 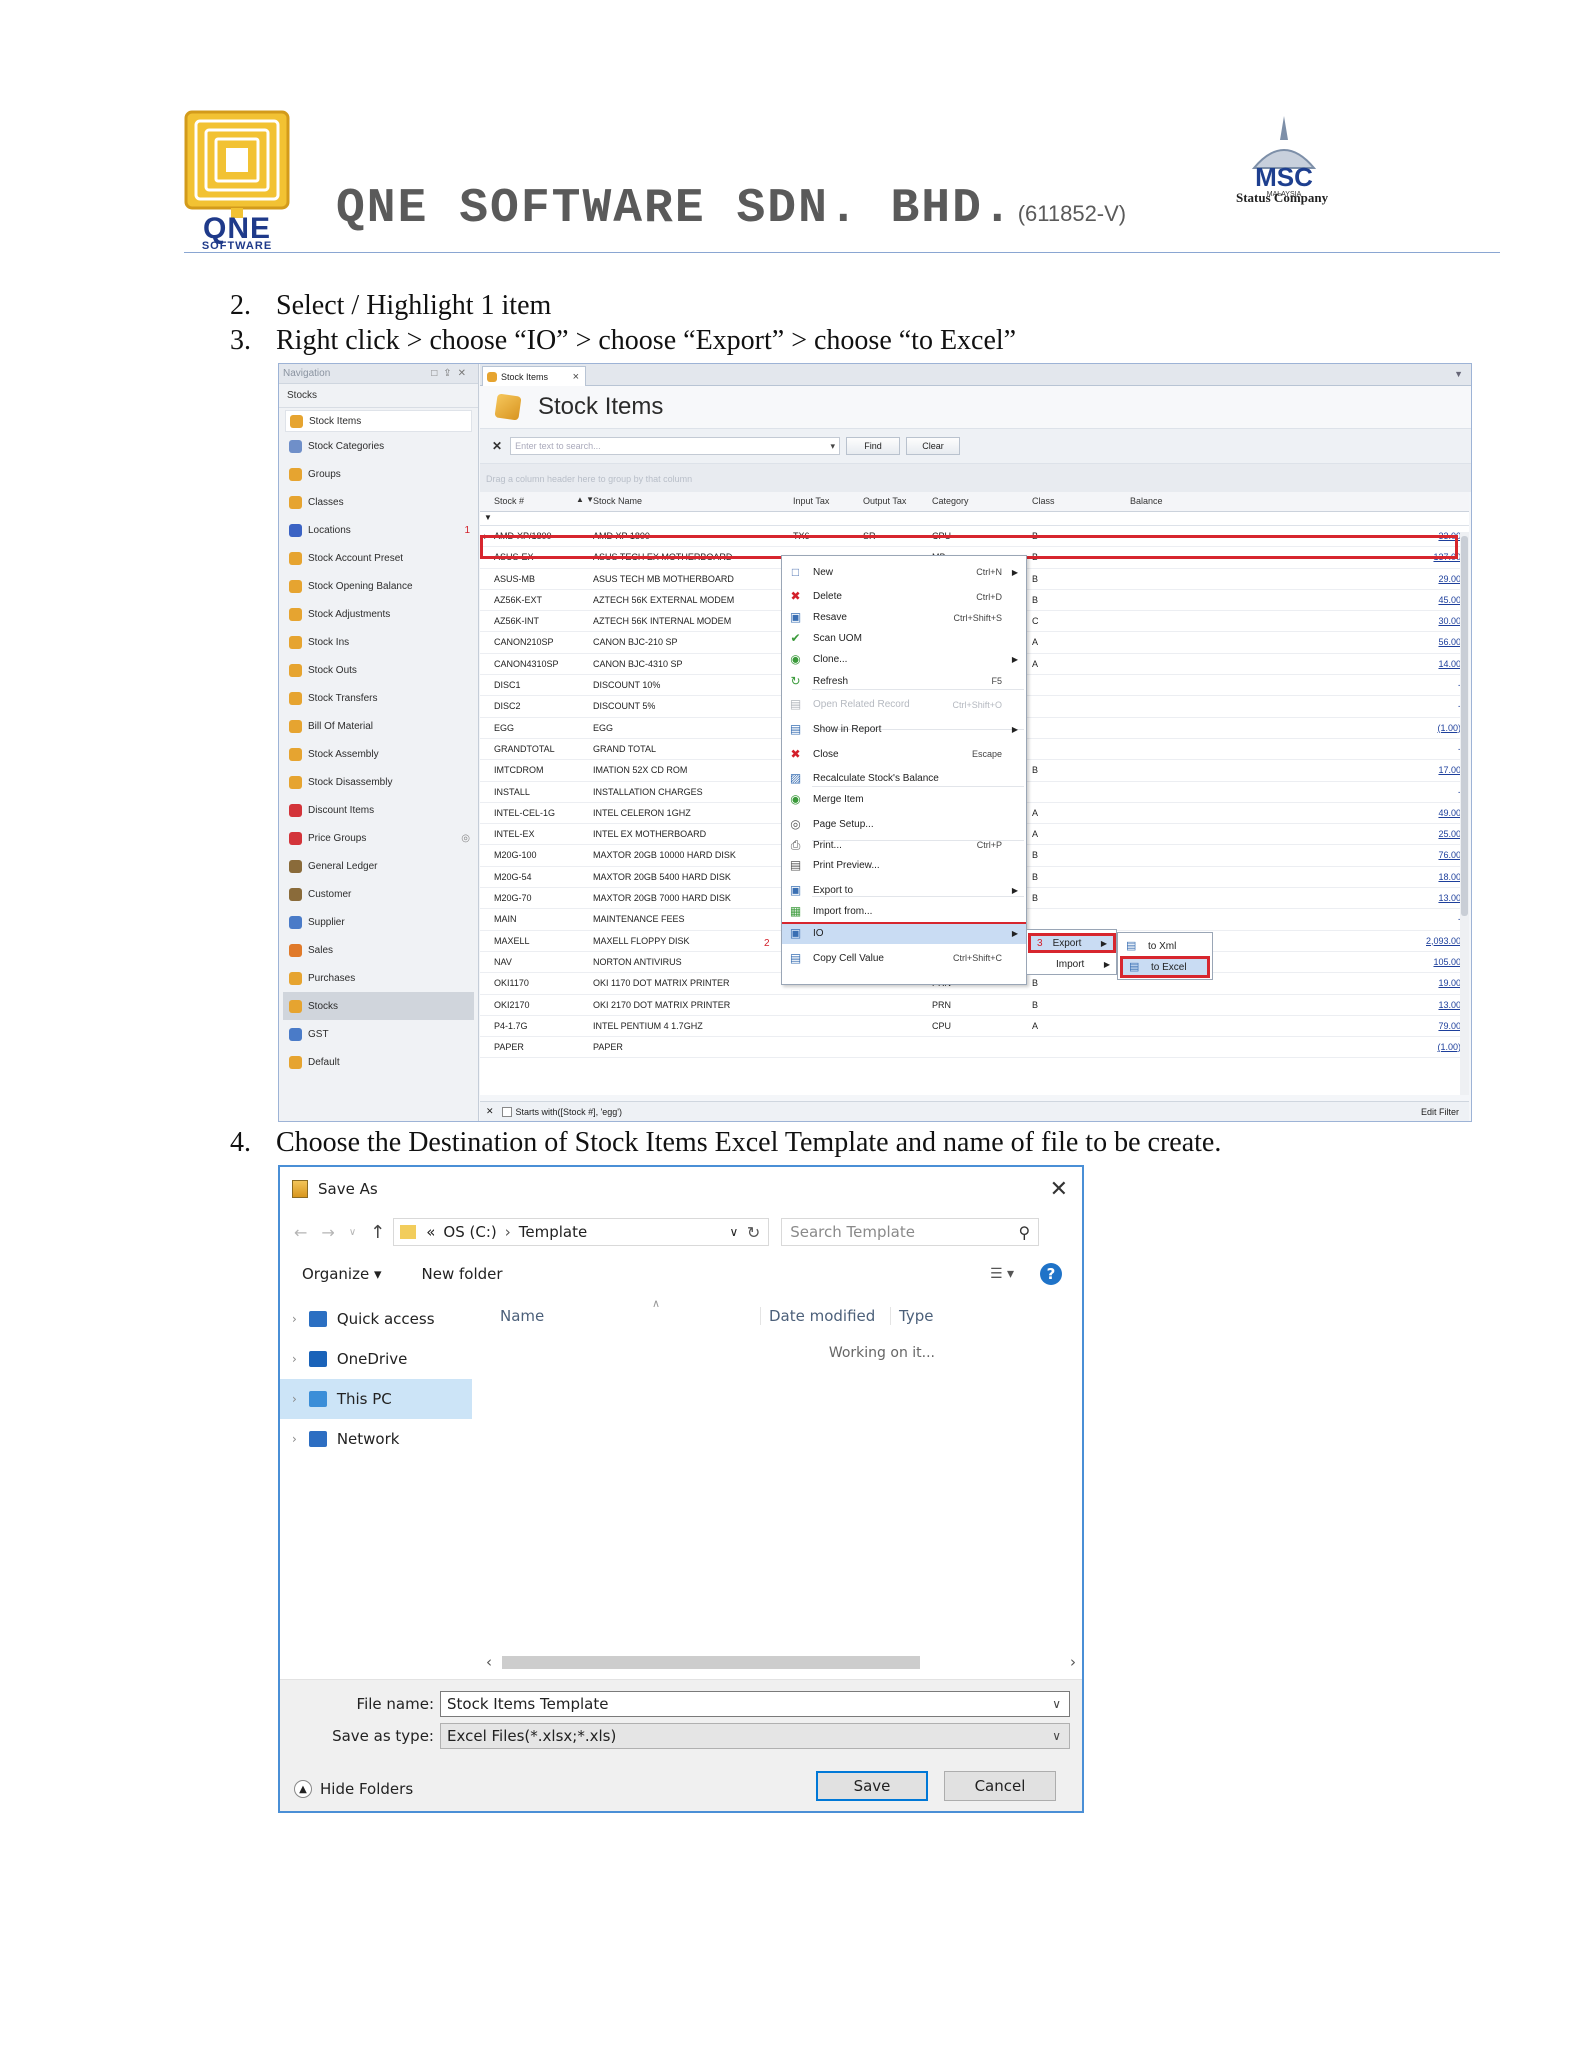 What do you see at coordinates (378, 782) in the screenshot?
I see `nav-item-stock-disassembly: Stock Disassembly` at bounding box center [378, 782].